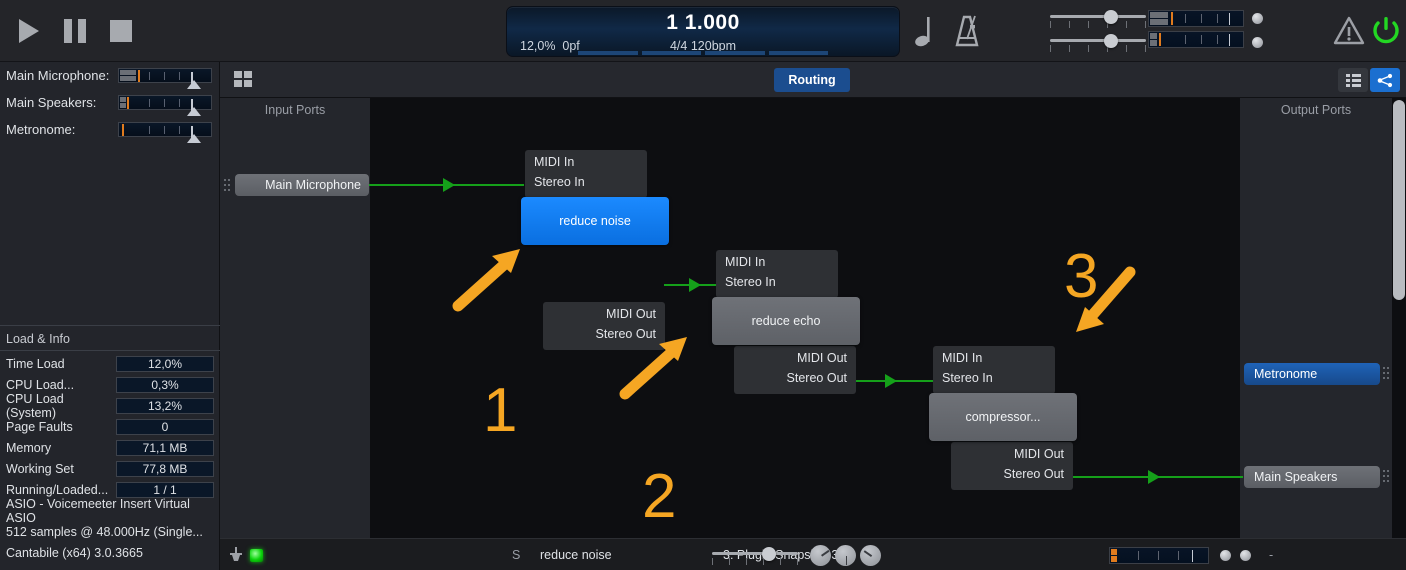 This screenshot has height=570, width=1406. What do you see at coordinates (816, 378) in the screenshot?
I see `stereo-out-label: Stereo Out` at bounding box center [816, 378].